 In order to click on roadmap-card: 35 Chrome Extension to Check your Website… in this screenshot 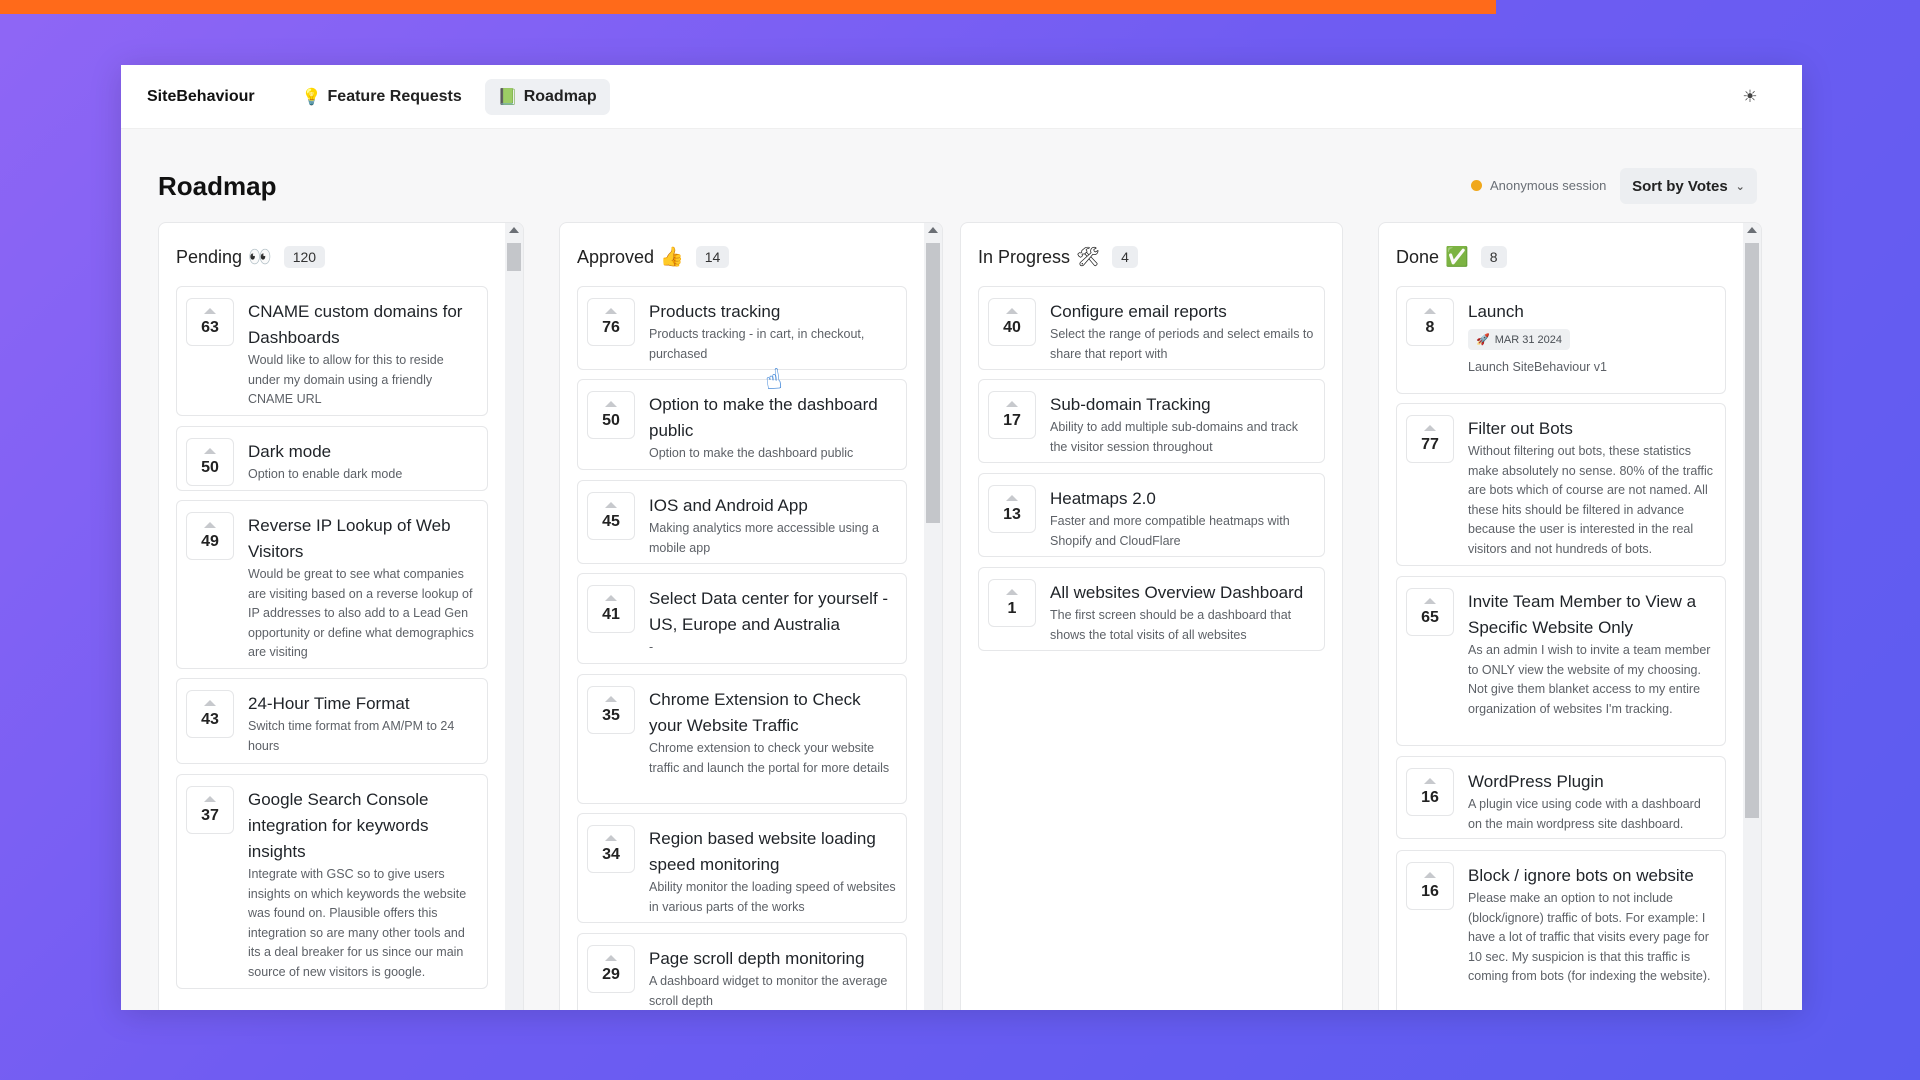, I will do `click(742, 739)`.